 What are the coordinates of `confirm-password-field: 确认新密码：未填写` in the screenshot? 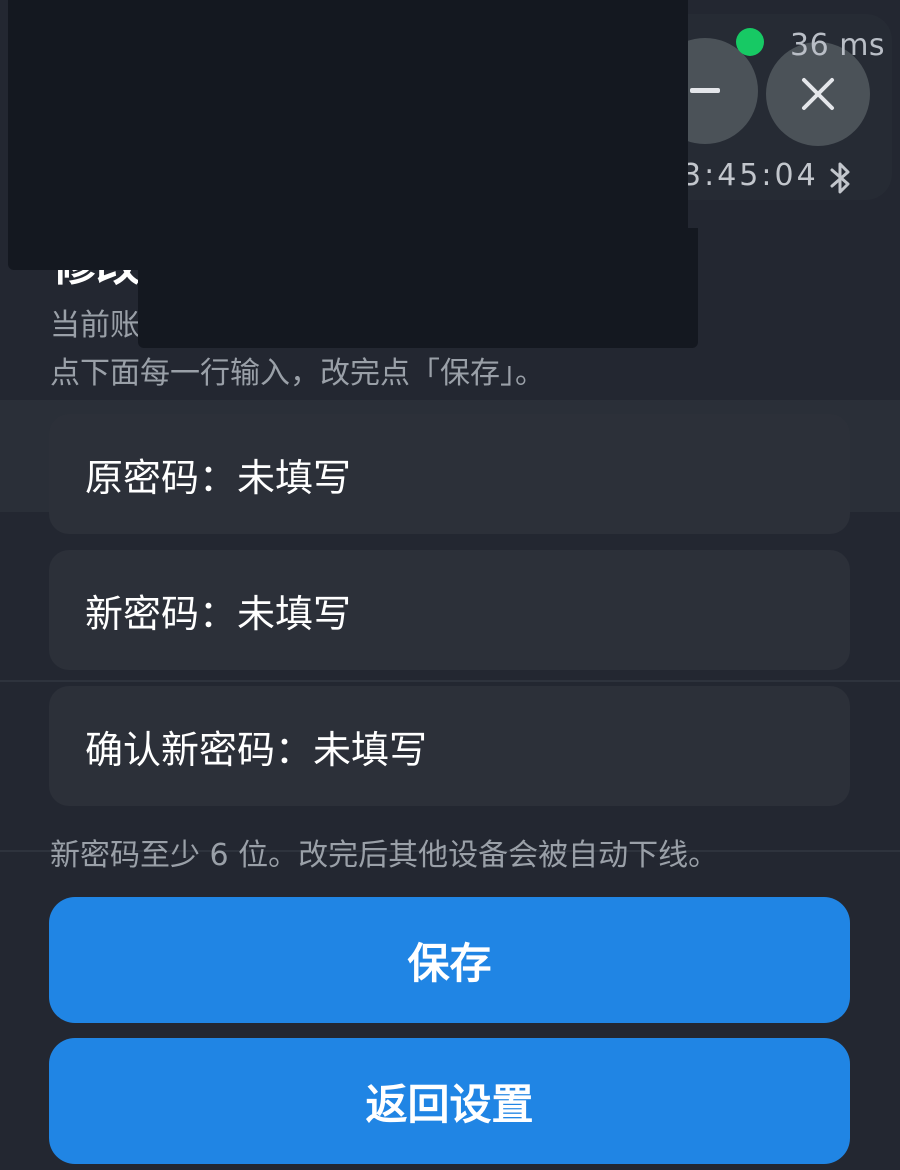 It's located at (449, 746).